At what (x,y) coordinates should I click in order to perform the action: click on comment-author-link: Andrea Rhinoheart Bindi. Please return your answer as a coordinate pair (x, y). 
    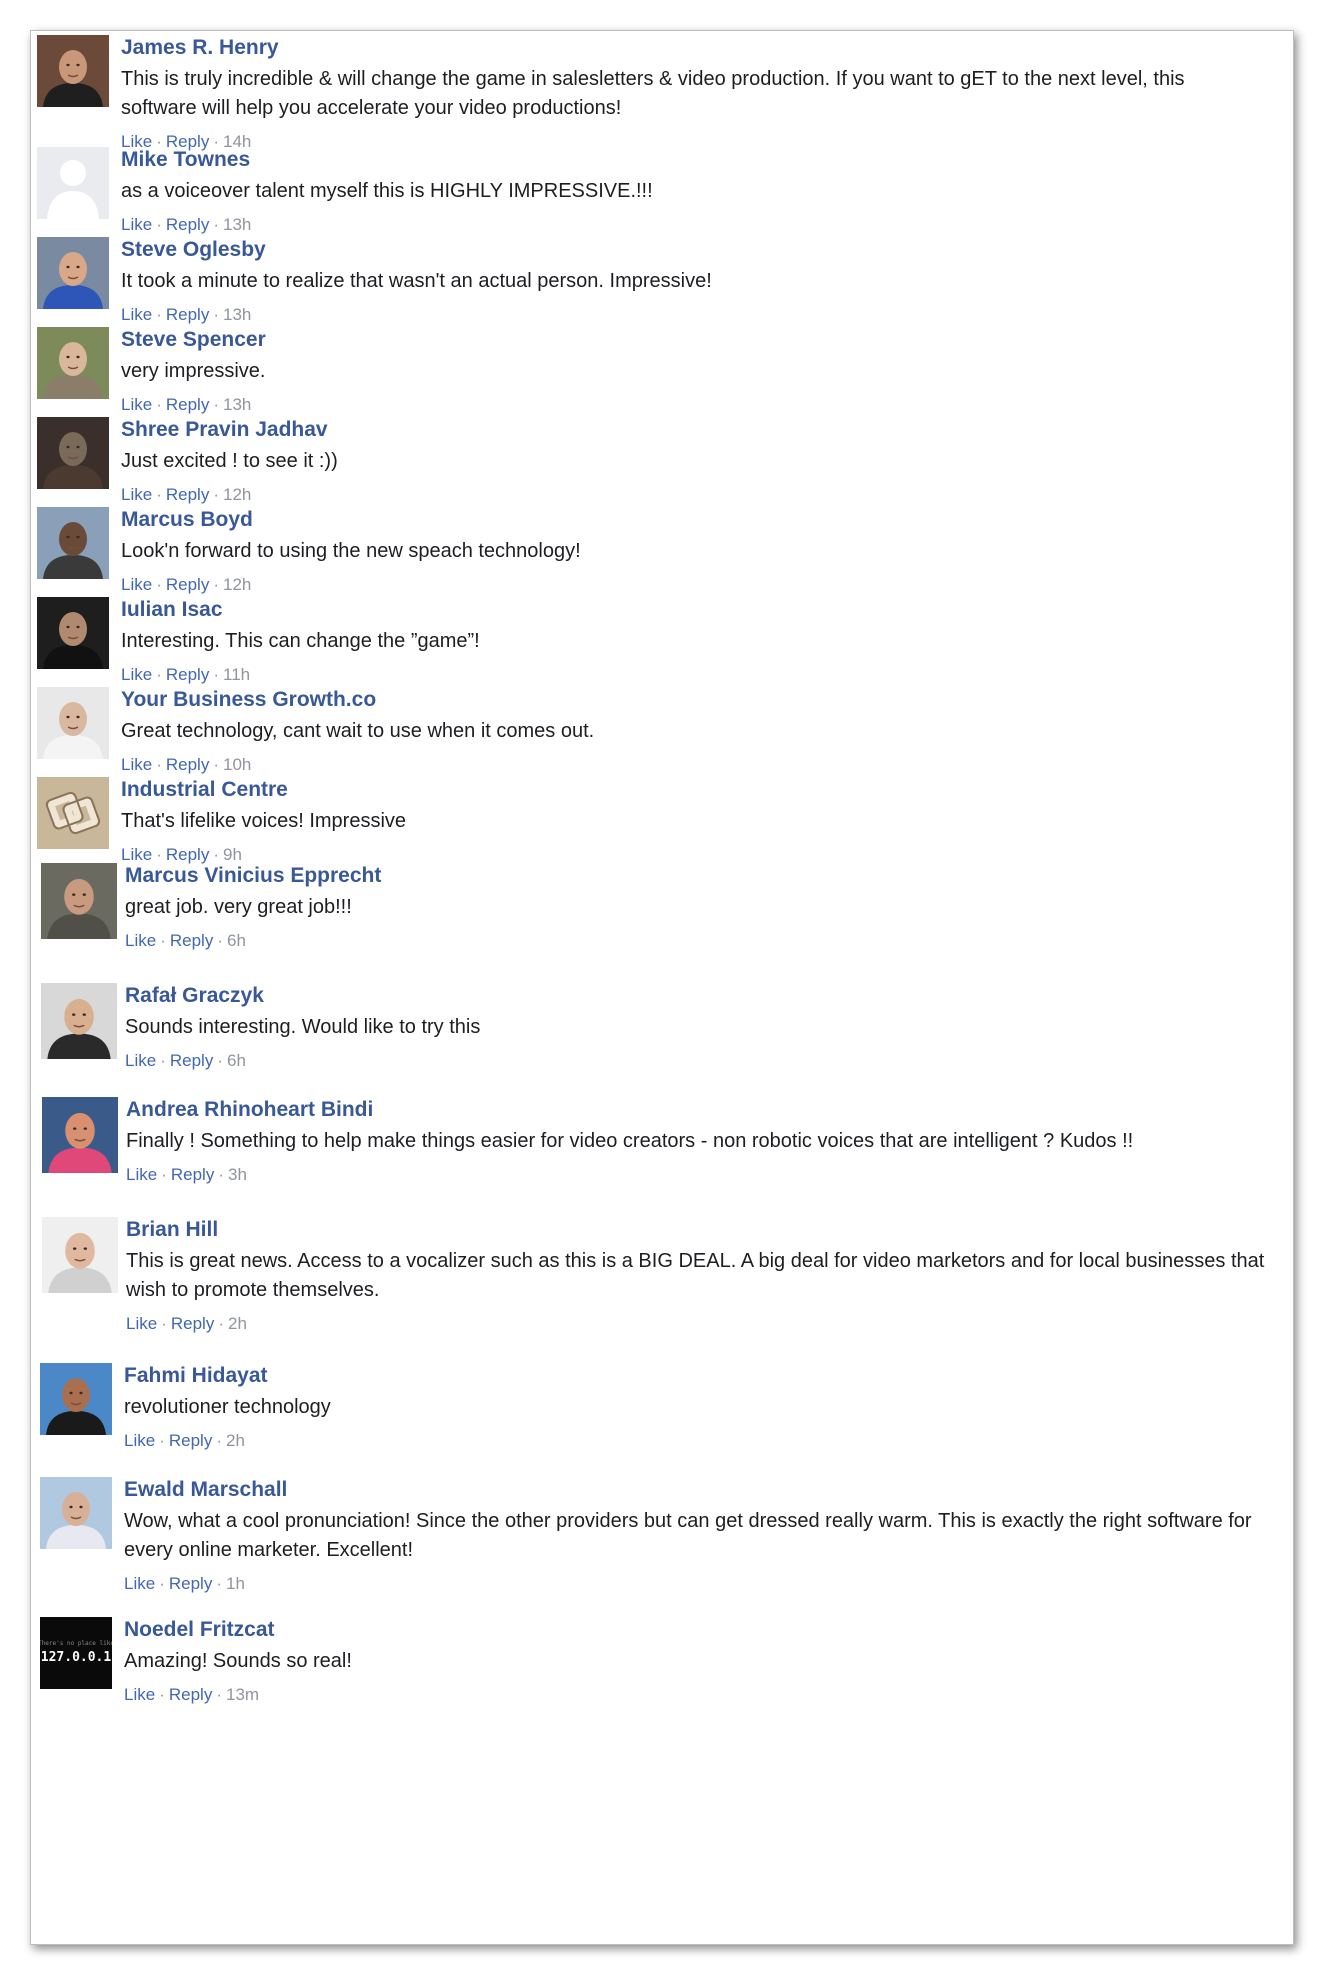
    Looking at the image, I should click on (696, 1110).